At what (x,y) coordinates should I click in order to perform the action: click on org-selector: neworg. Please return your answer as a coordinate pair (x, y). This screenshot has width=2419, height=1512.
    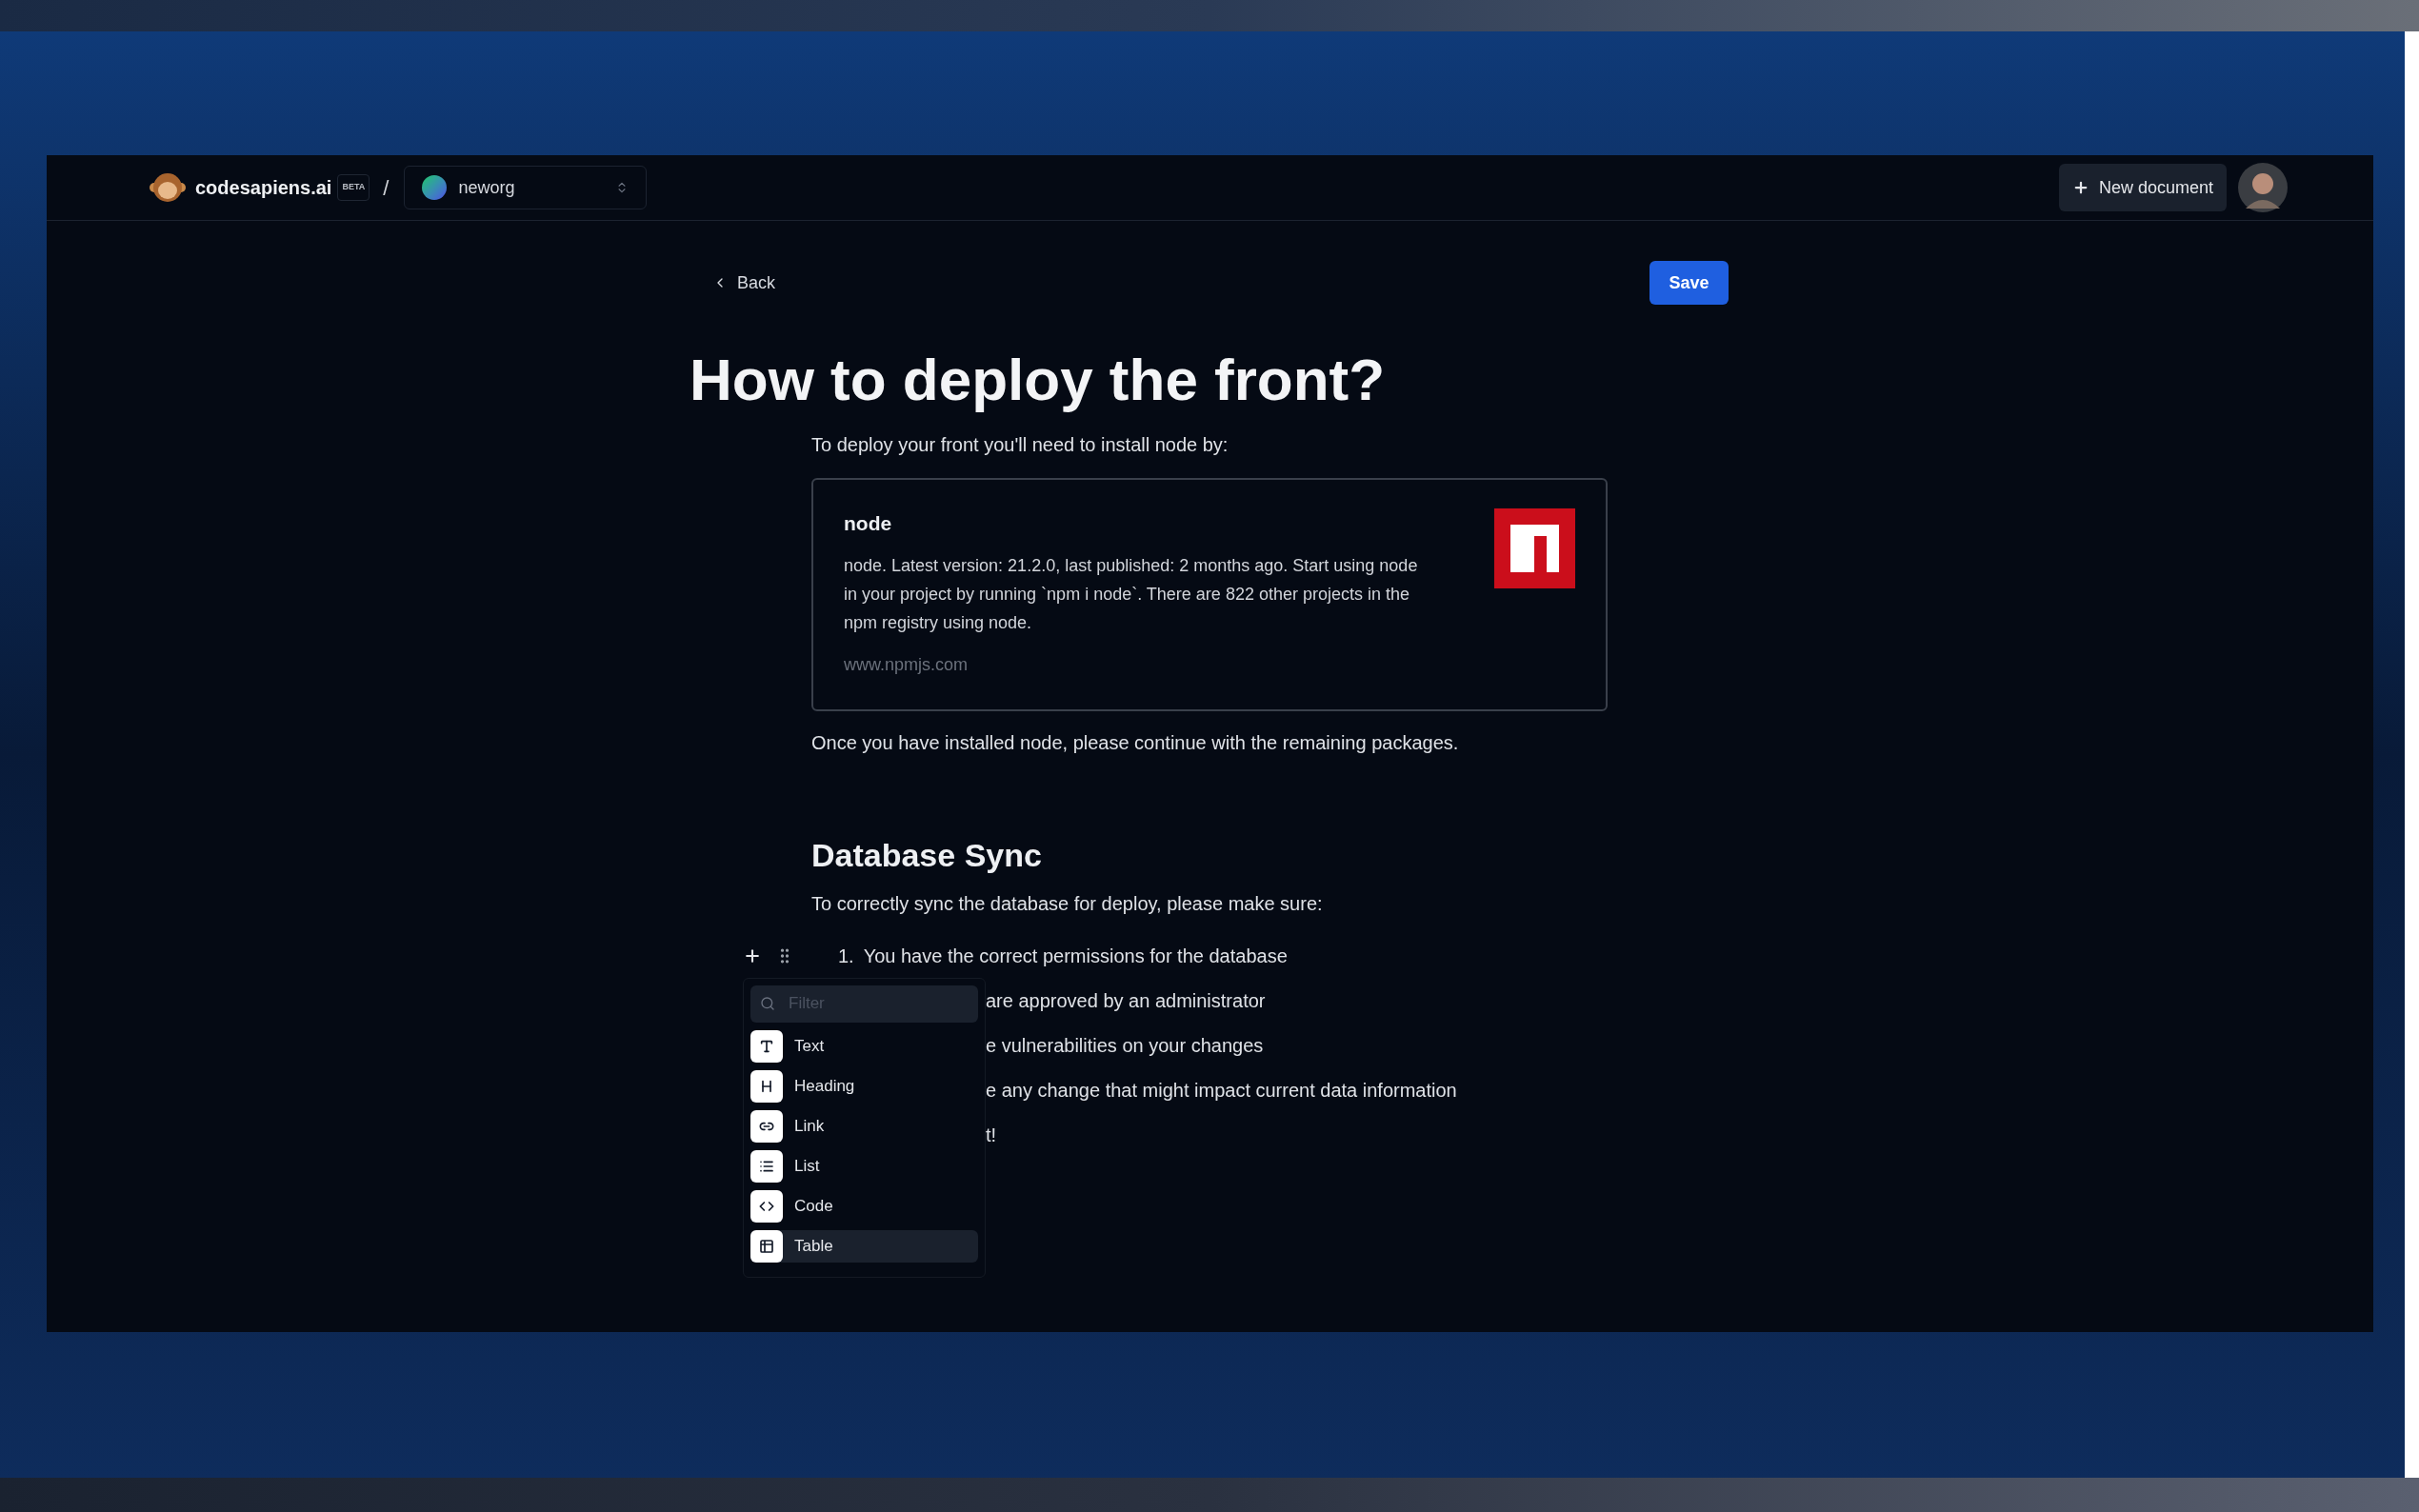
    Looking at the image, I should click on (526, 187).